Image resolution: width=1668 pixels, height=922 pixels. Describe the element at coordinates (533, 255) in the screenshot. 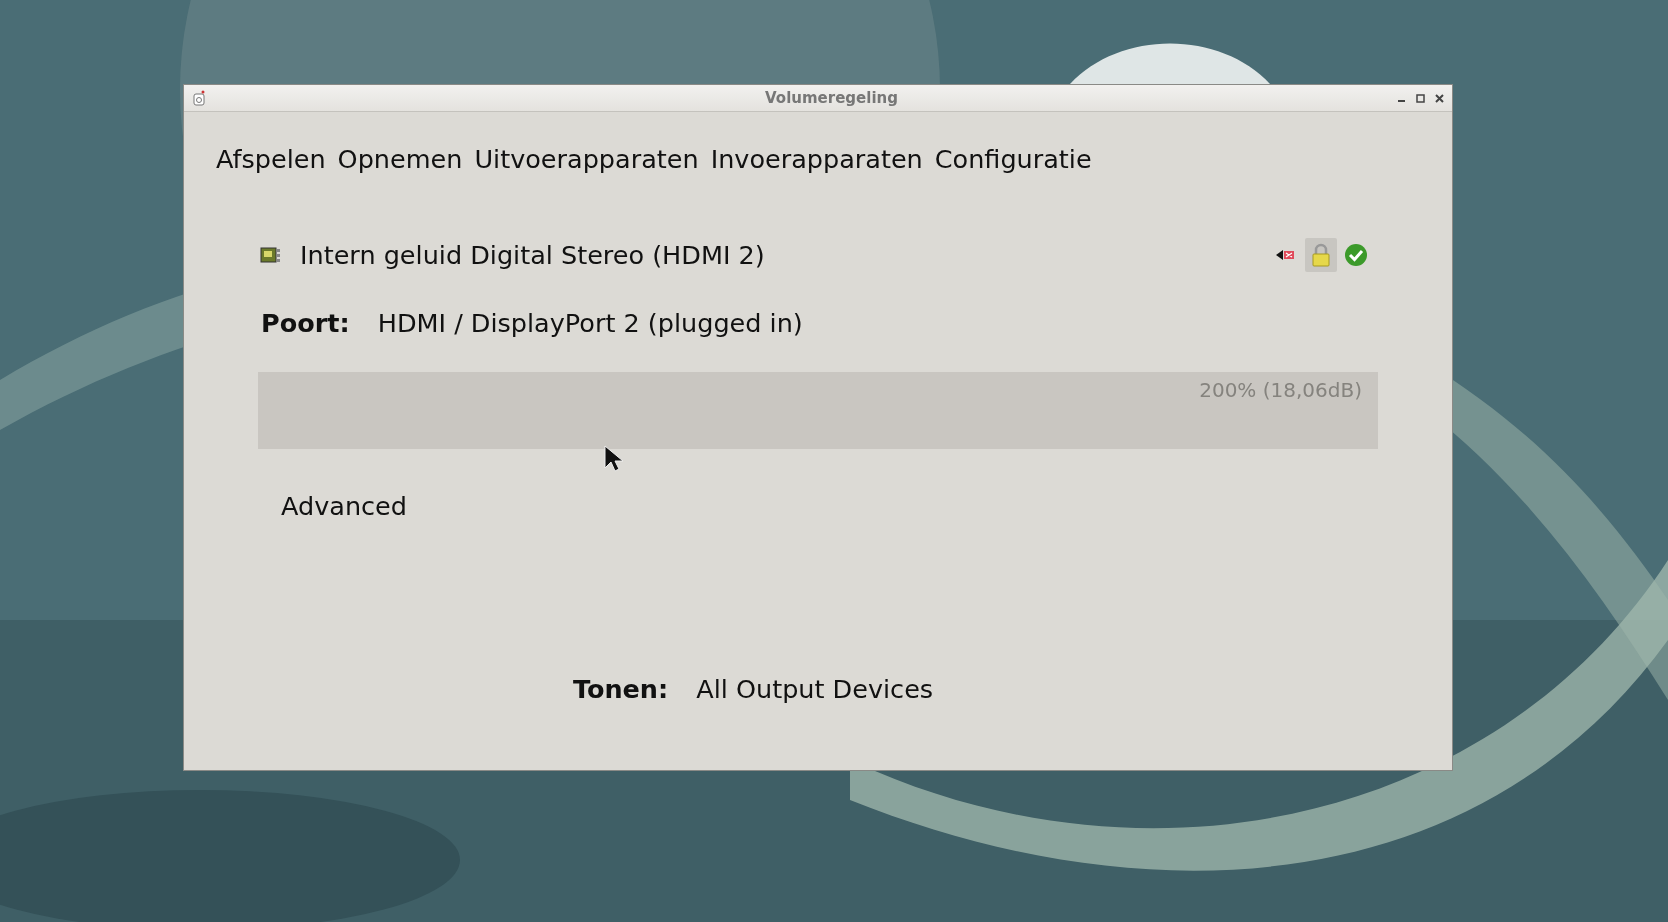

I see `device-name: Intern geluid Digital Stereo (HDMI 2)` at that location.